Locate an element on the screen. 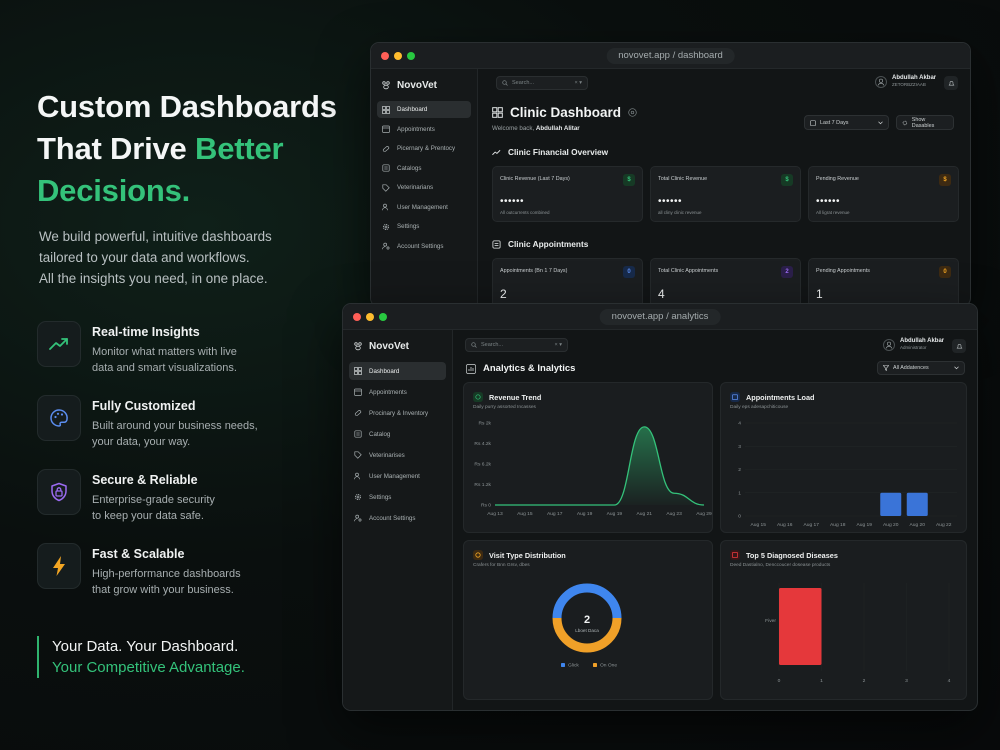 The image size is (1000, 750). bar is located at coordinates (891, 504).